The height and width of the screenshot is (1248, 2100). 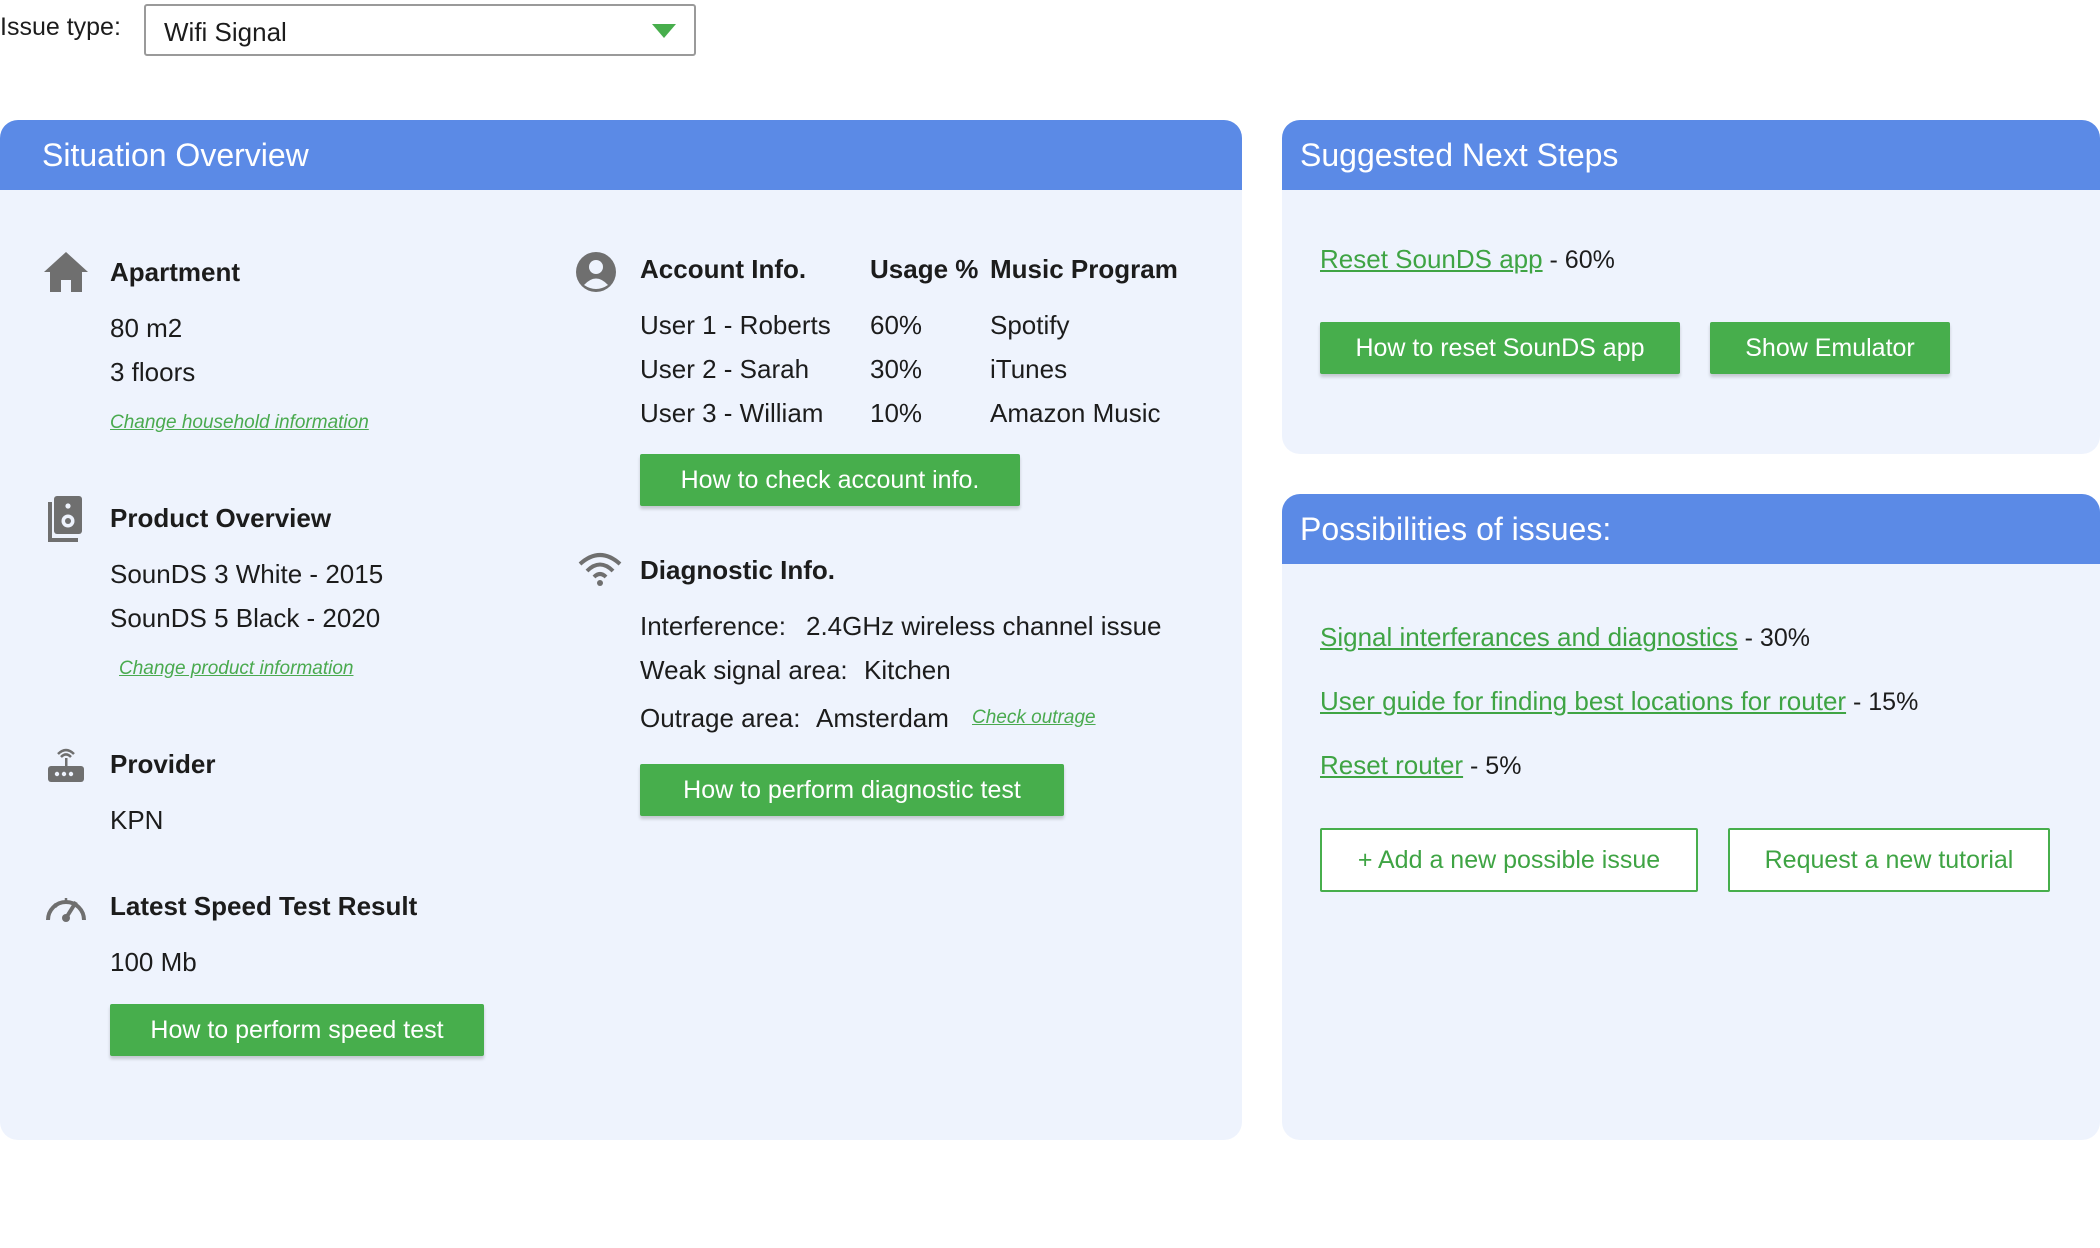 What do you see at coordinates (66, 272) in the screenshot?
I see `home-icon` at bounding box center [66, 272].